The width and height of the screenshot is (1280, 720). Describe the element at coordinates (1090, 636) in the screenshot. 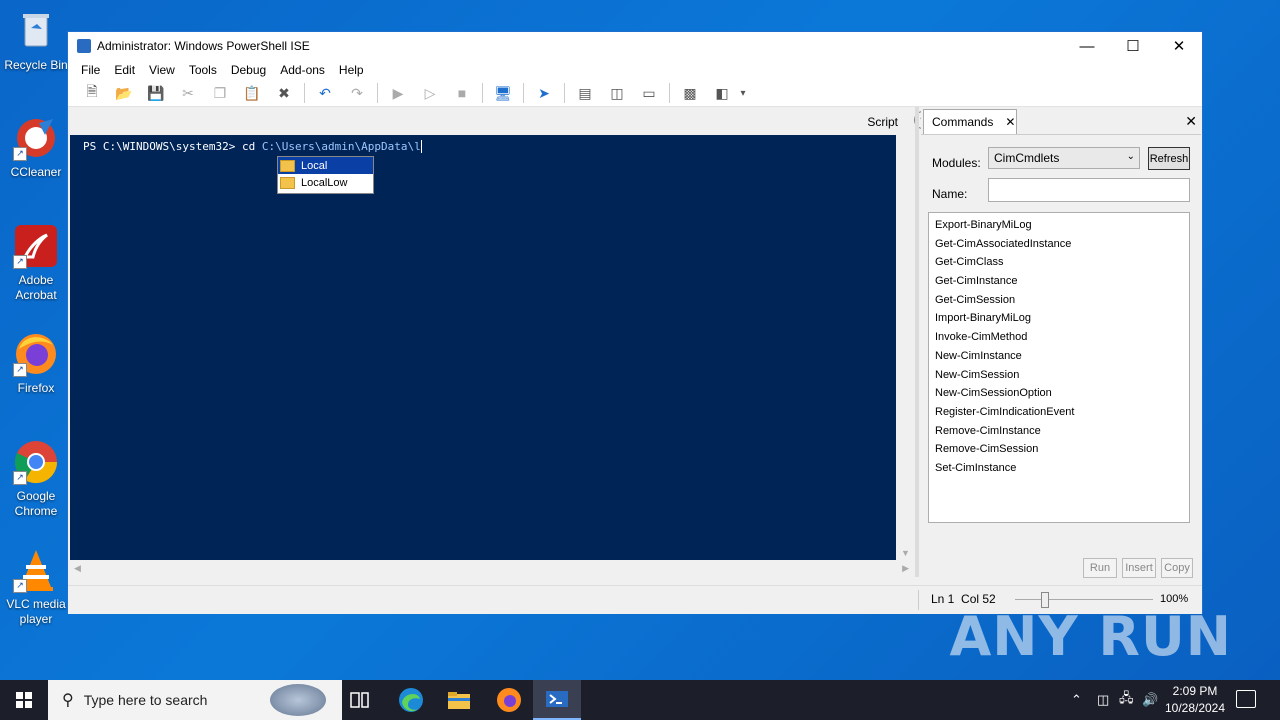

I see `watermark: ANY RUN` at that location.